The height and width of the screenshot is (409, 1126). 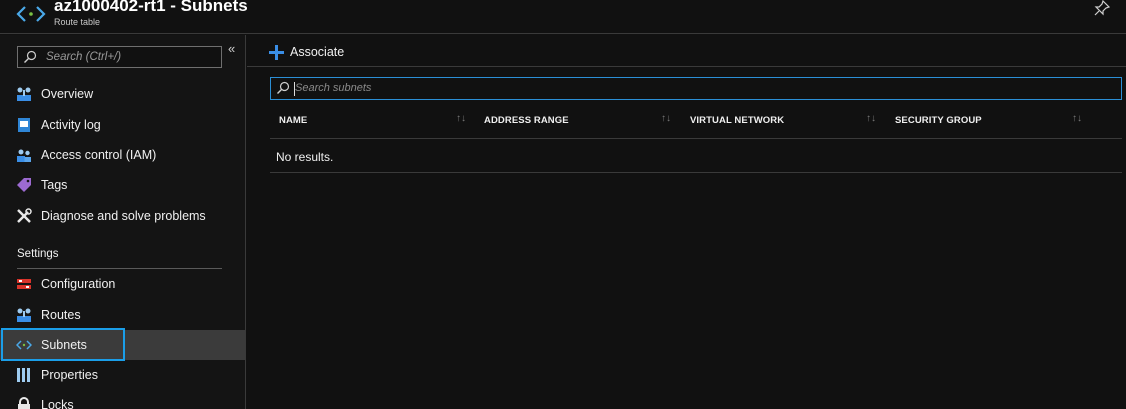 I want to click on sidebar-item-access-control: Access control (IAM), so click(x=122, y=155).